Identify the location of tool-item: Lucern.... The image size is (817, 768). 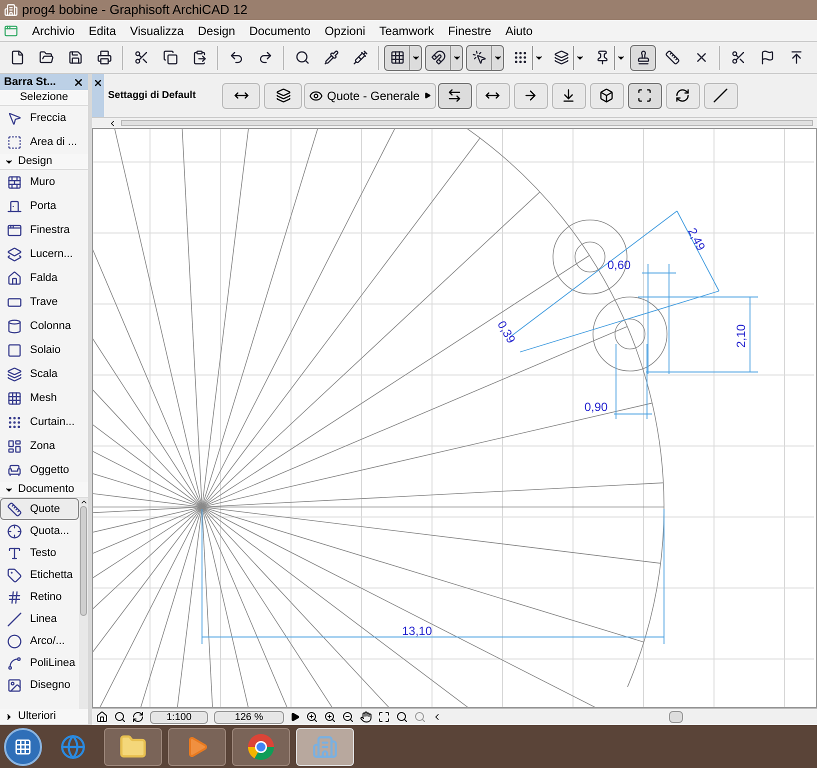
(44, 254).